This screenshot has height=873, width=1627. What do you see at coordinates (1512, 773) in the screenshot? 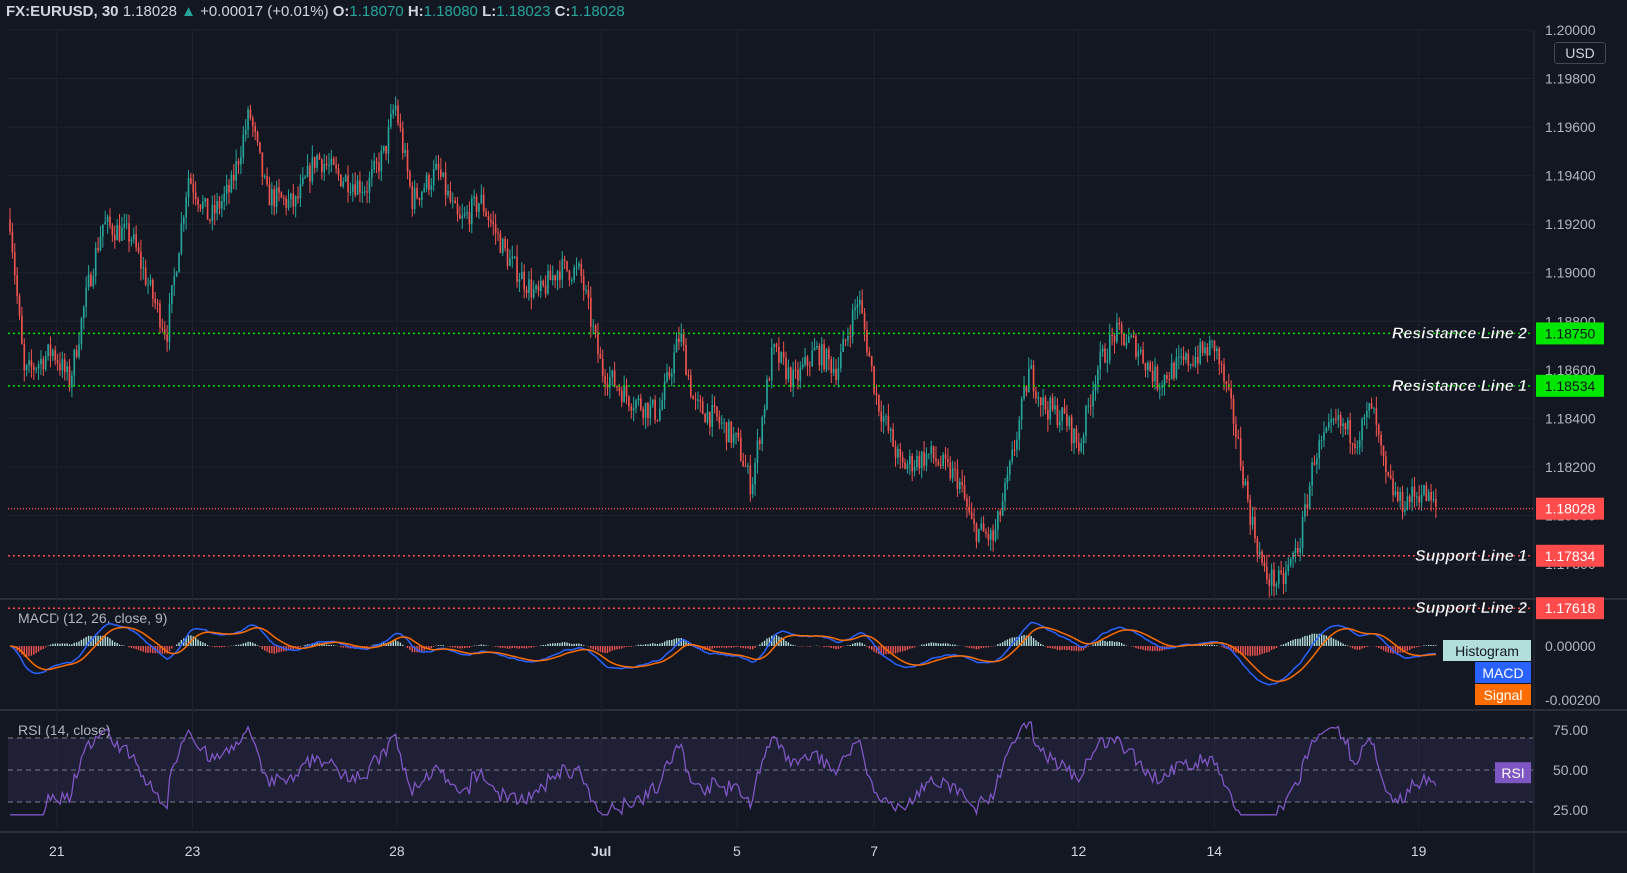
I see `rsi-legend-label: RSI` at bounding box center [1512, 773].